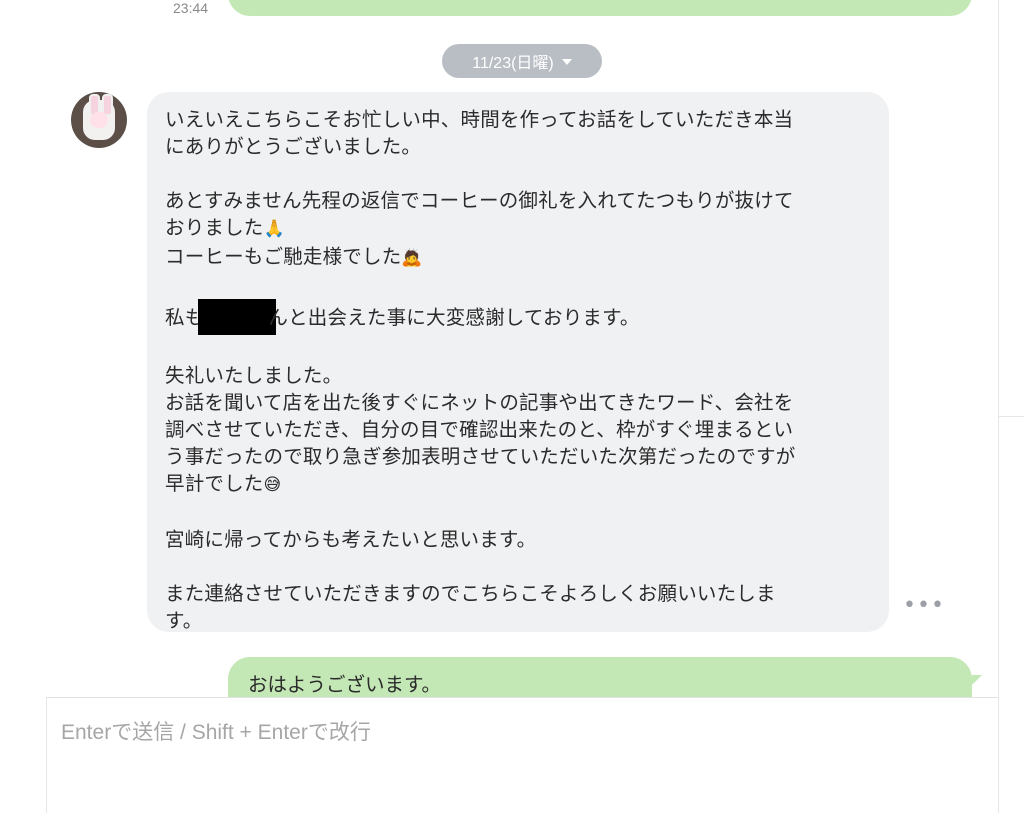  What do you see at coordinates (600, 8) in the screenshot?
I see `sent-message-bubble` at bounding box center [600, 8].